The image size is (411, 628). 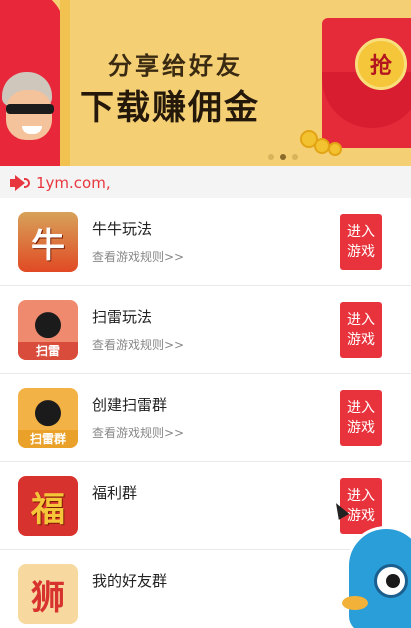 What do you see at coordinates (48, 418) in the screenshot?
I see `minesweeper-group-icon: ● 扫雷群` at bounding box center [48, 418].